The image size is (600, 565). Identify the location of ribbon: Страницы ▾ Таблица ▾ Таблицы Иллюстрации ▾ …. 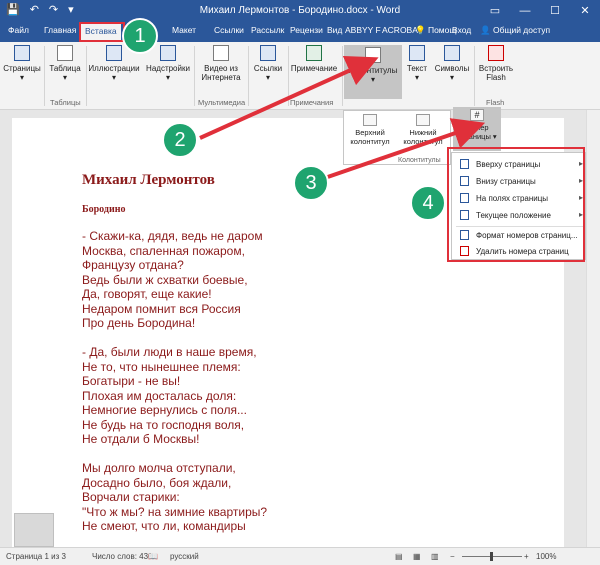
(300, 76).